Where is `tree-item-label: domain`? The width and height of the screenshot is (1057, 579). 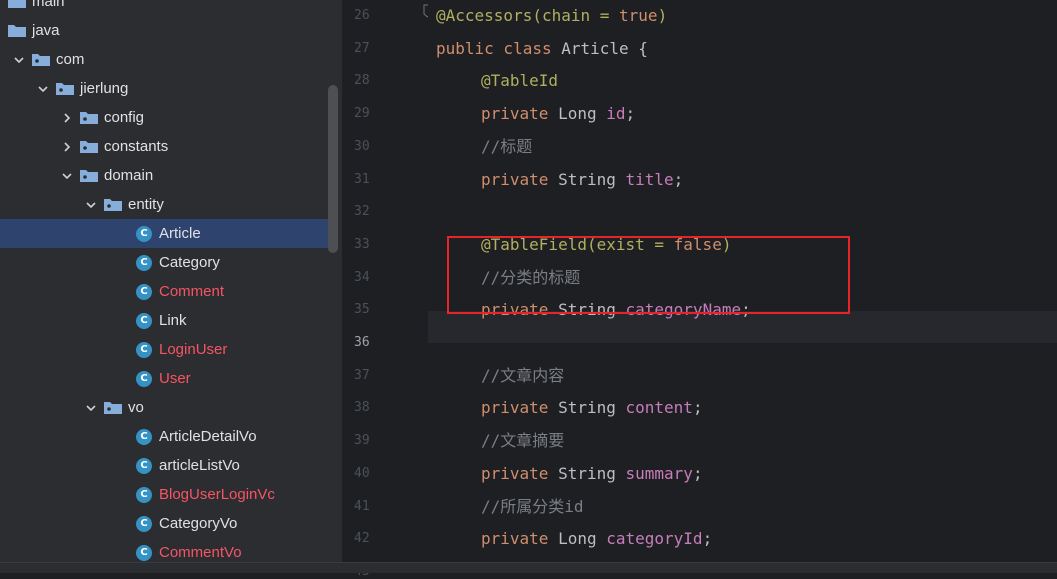 tree-item-label: domain is located at coordinates (128, 175).